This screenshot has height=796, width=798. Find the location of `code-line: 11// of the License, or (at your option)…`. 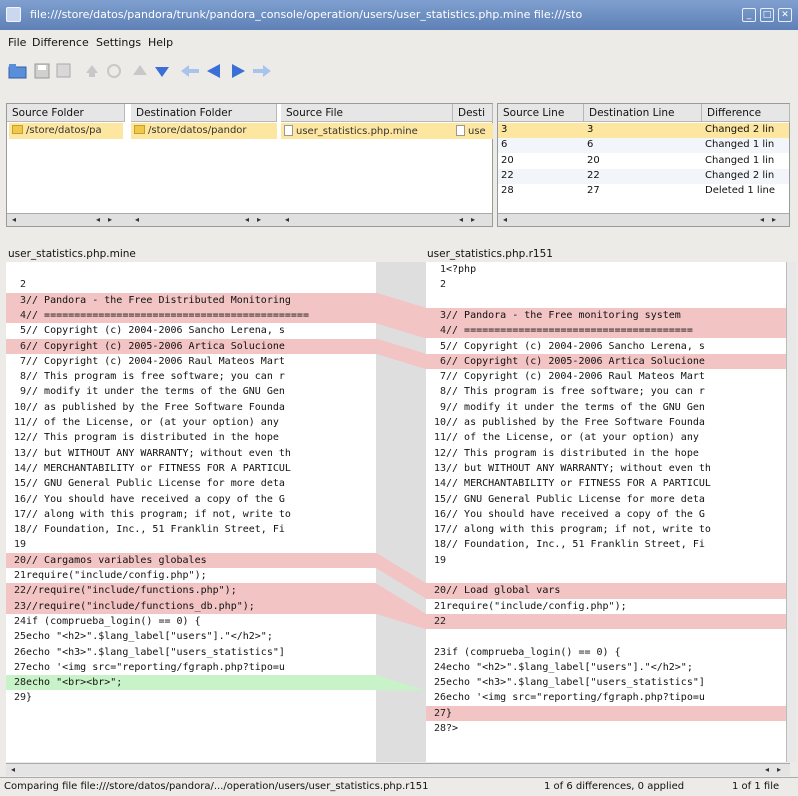

code-line: 11// of the License, or (at your option)… is located at coordinates (606, 437).